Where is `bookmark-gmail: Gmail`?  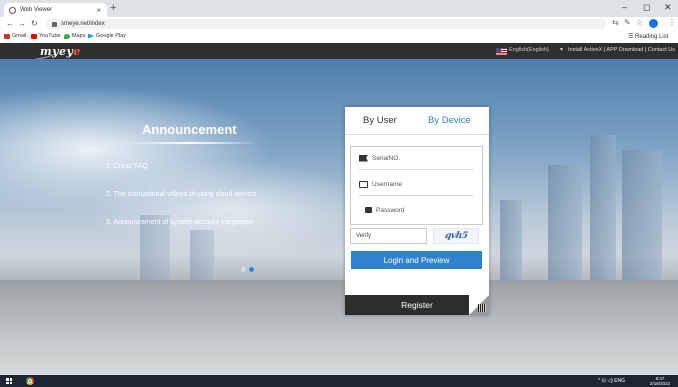 bookmark-gmail: Gmail is located at coordinates (15, 36).